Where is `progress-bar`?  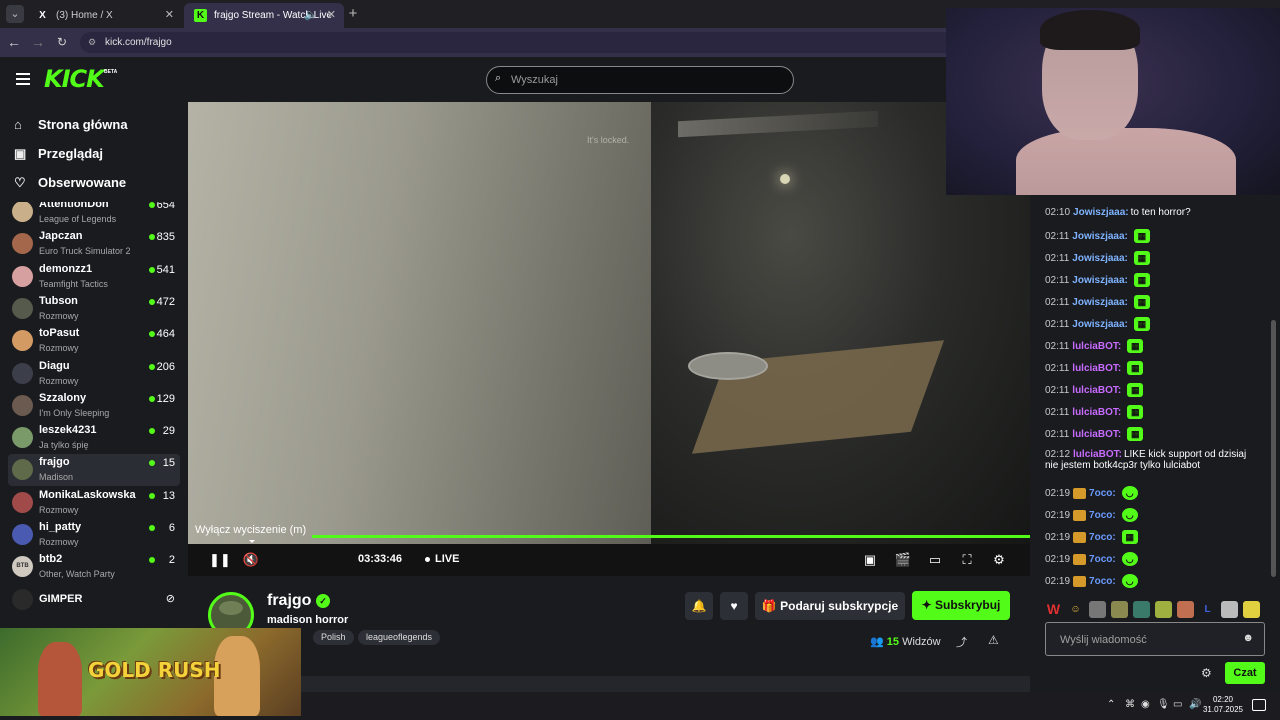 progress-bar is located at coordinates (671, 536).